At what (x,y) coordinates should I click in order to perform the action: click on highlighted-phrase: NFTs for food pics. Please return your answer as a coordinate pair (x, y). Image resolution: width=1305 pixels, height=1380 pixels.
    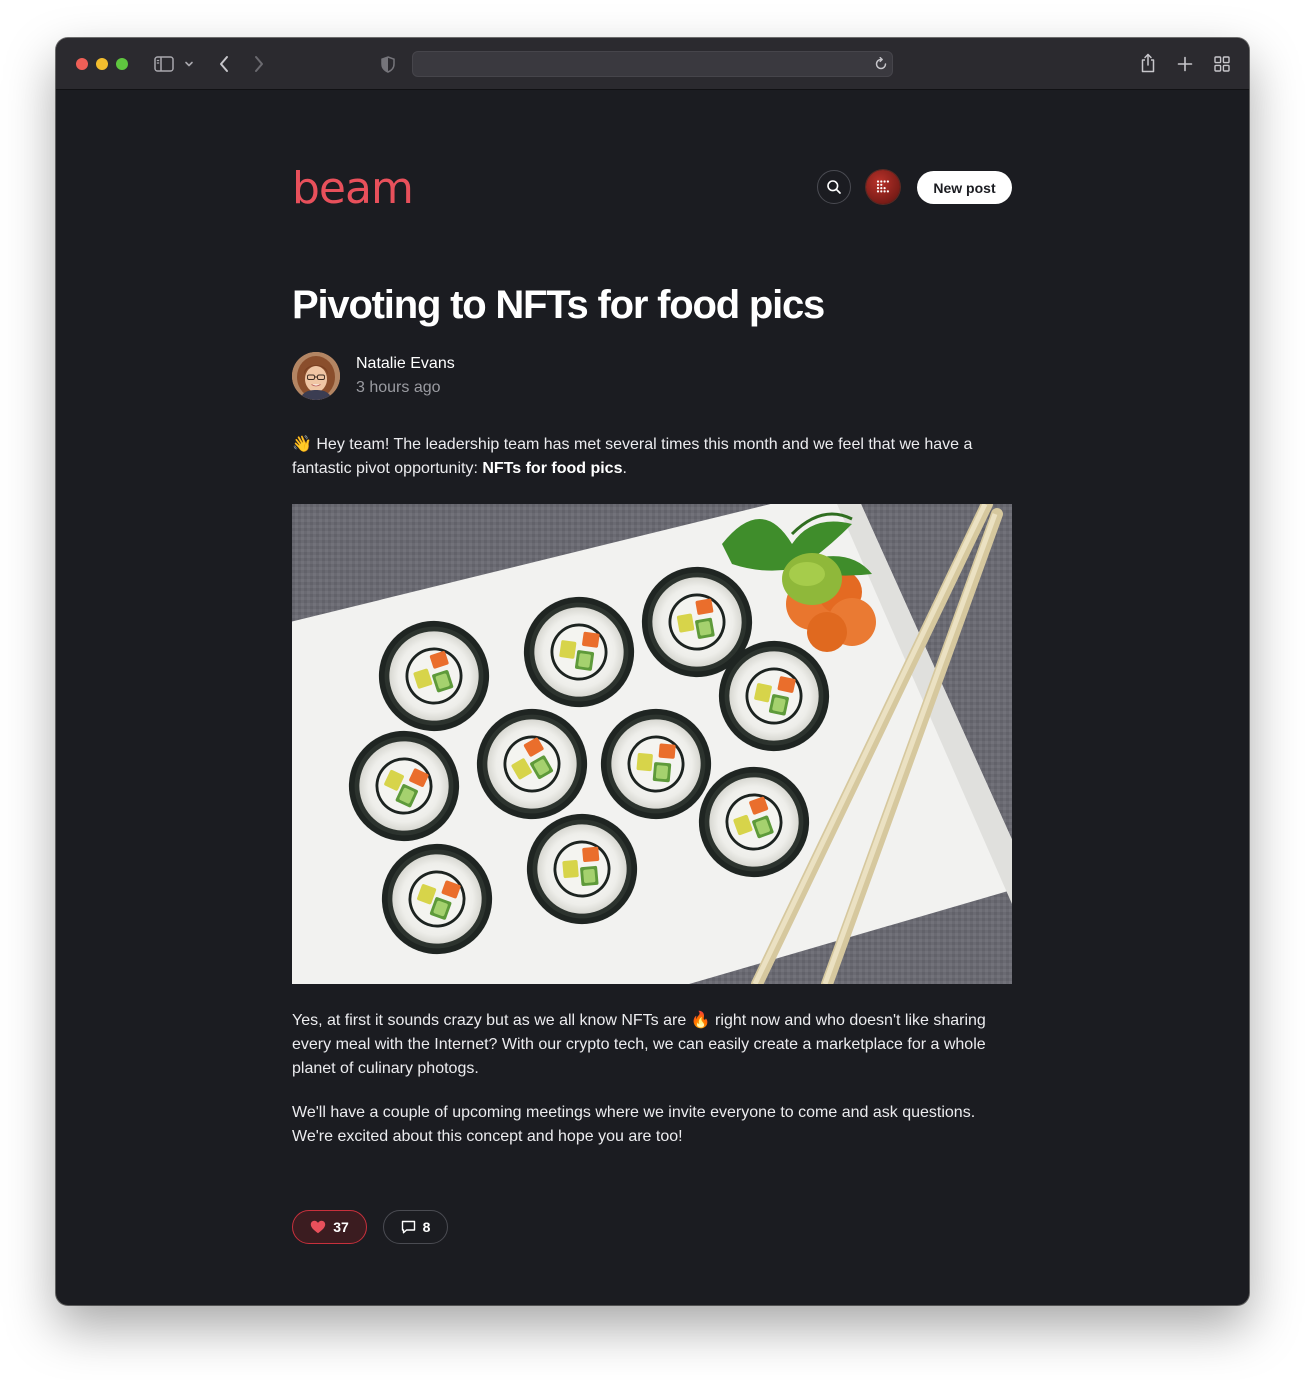
    Looking at the image, I should click on (552, 468).